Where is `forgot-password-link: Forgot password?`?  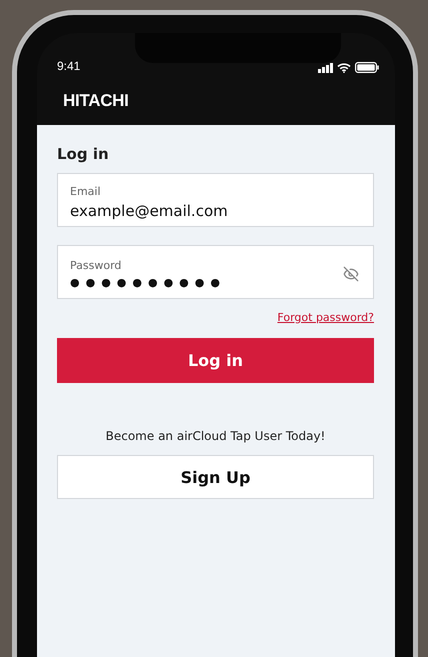 forgot-password-link: Forgot password? is located at coordinates (325, 317).